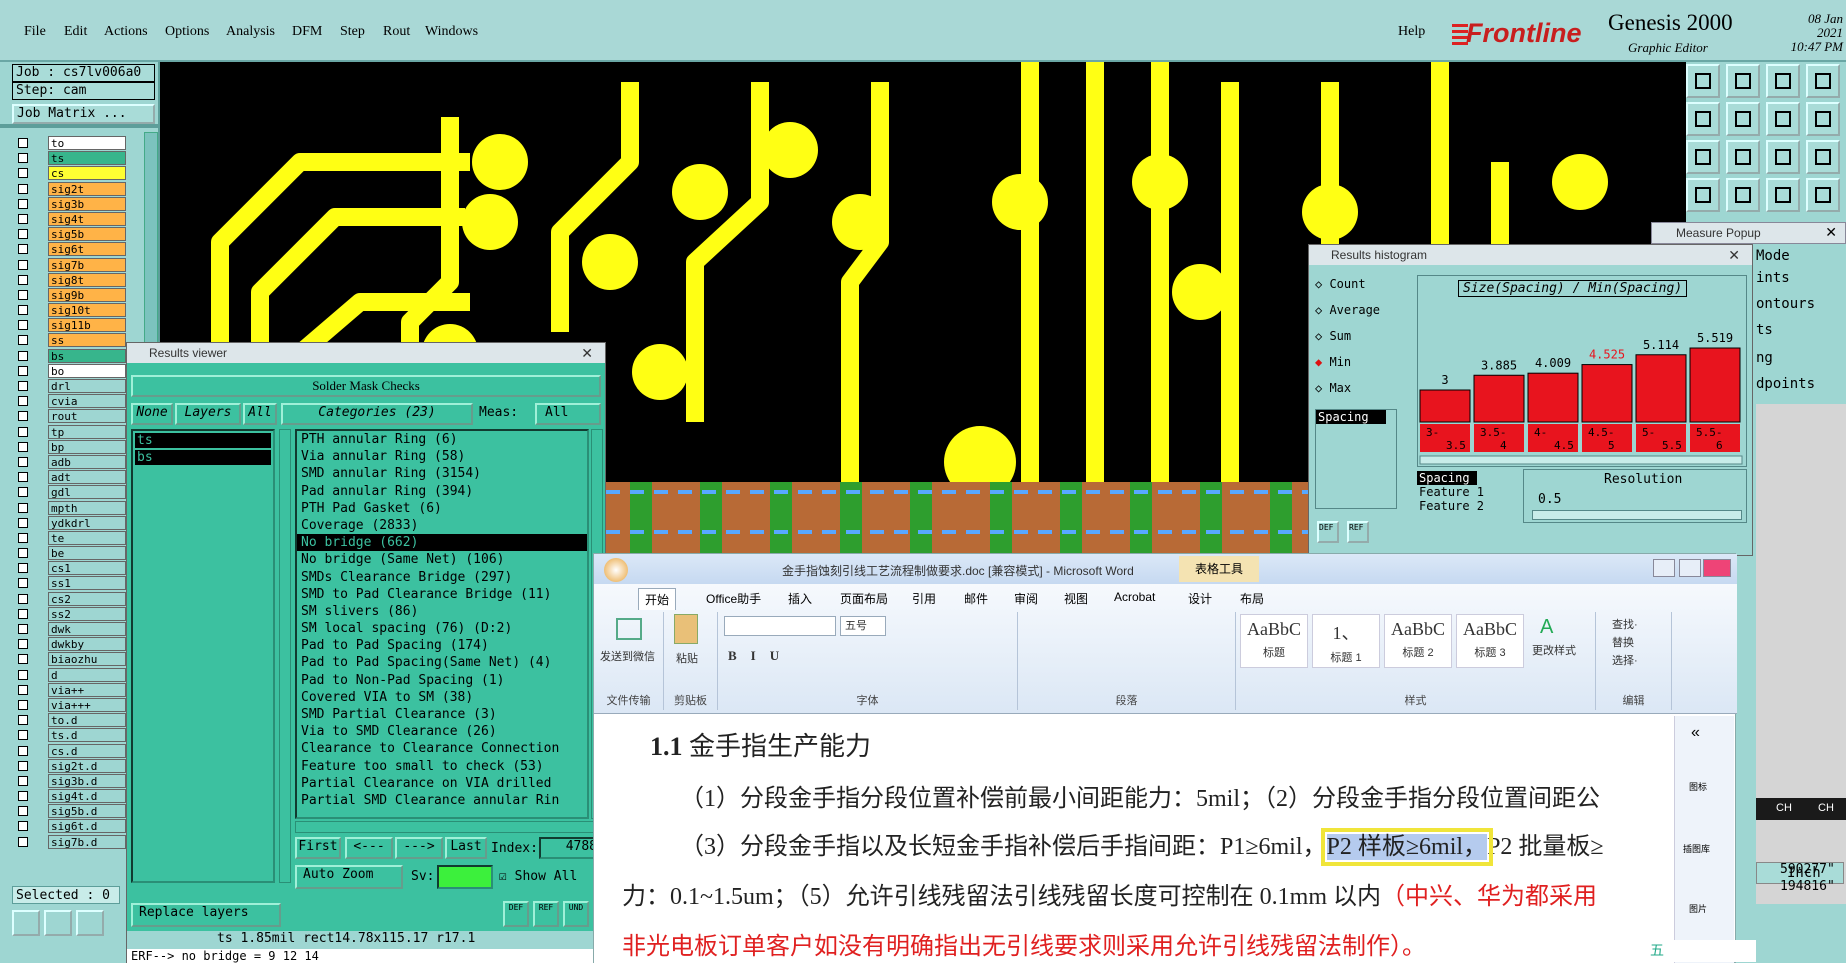 This screenshot has height=963, width=1846. Describe the element at coordinates (442, 543) in the screenshot. I see `category-item: No bridge (662)` at that location.